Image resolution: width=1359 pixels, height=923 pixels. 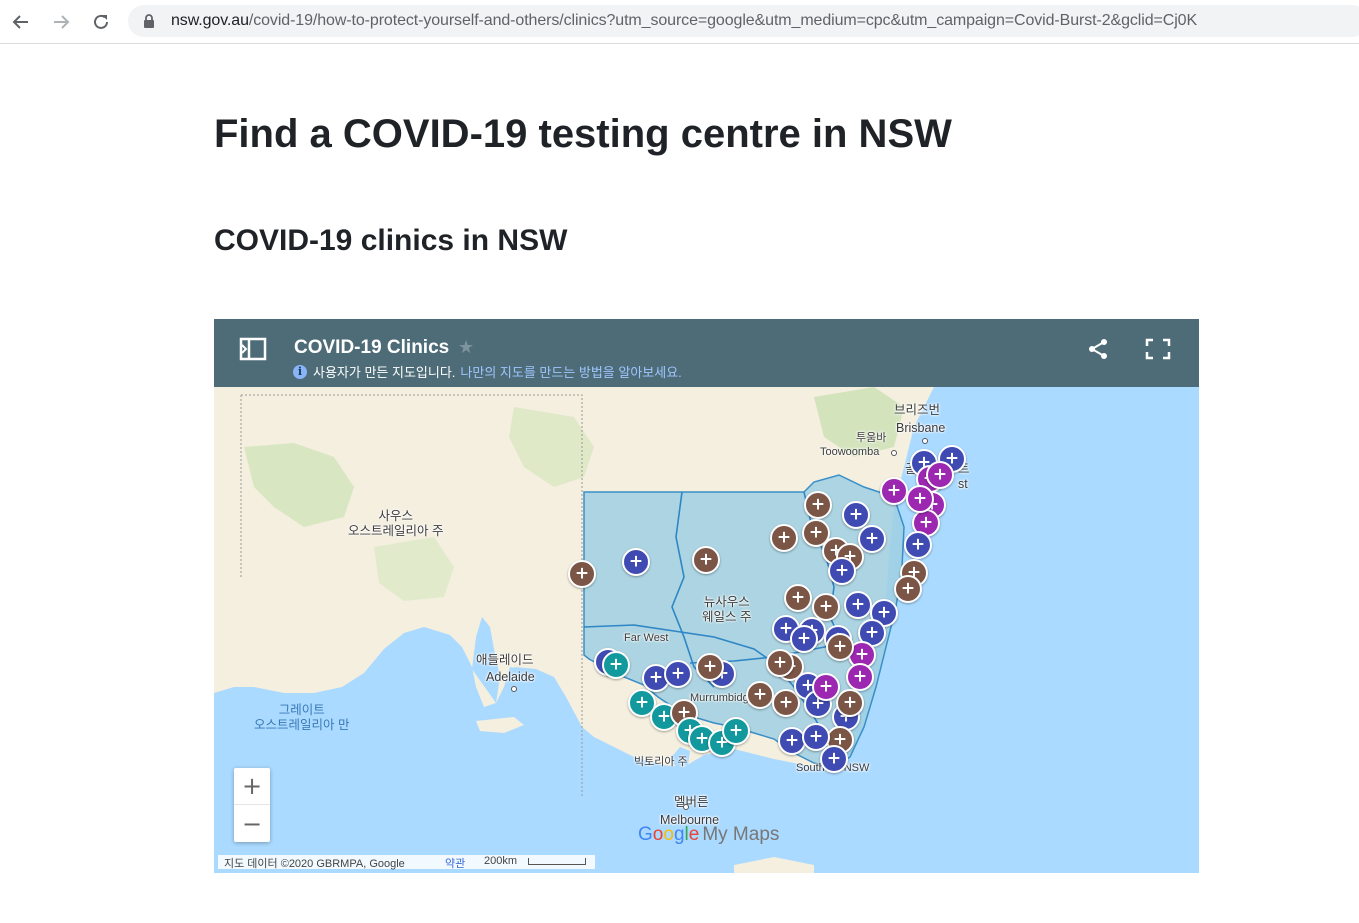 I want to click on google-my-maps-logo: Google My Maps, so click(x=709, y=834).